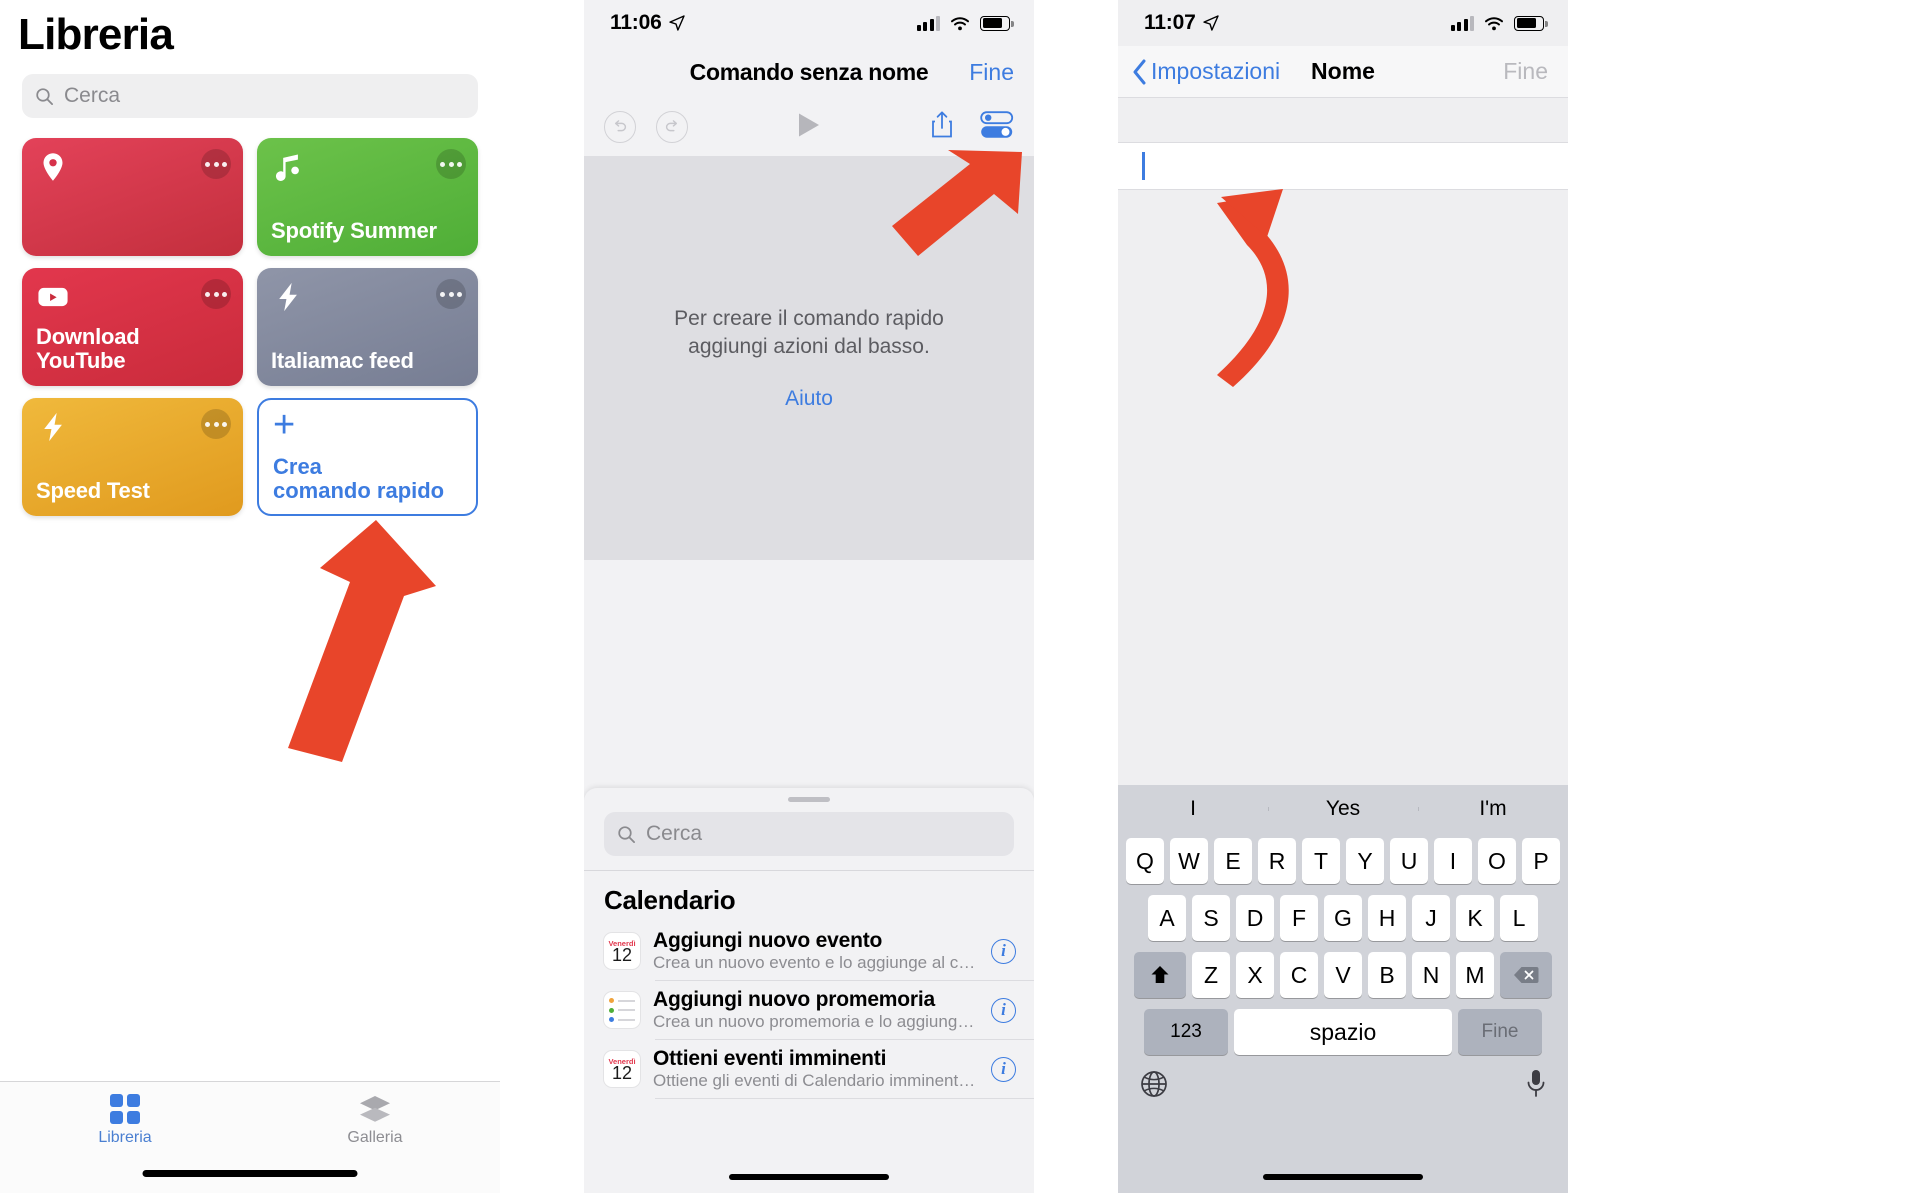 This screenshot has height=1193, width=1920. What do you see at coordinates (1167, 918) in the screenshot?
I see `key-a: A` at bounding box center [1167, 918].